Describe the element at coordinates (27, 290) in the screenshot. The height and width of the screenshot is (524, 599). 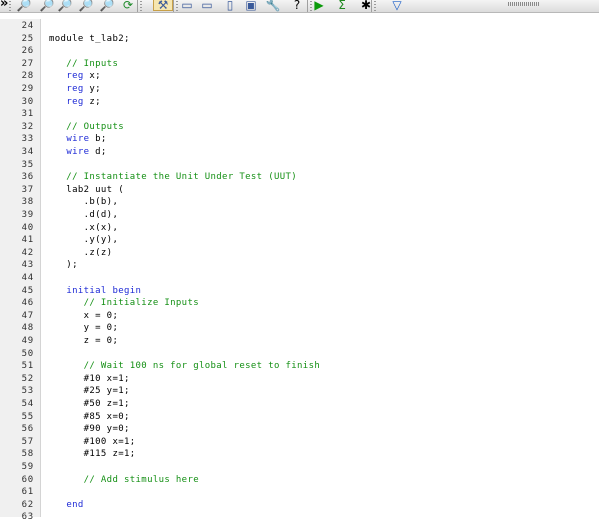
I see `line-number: 45` at that location.